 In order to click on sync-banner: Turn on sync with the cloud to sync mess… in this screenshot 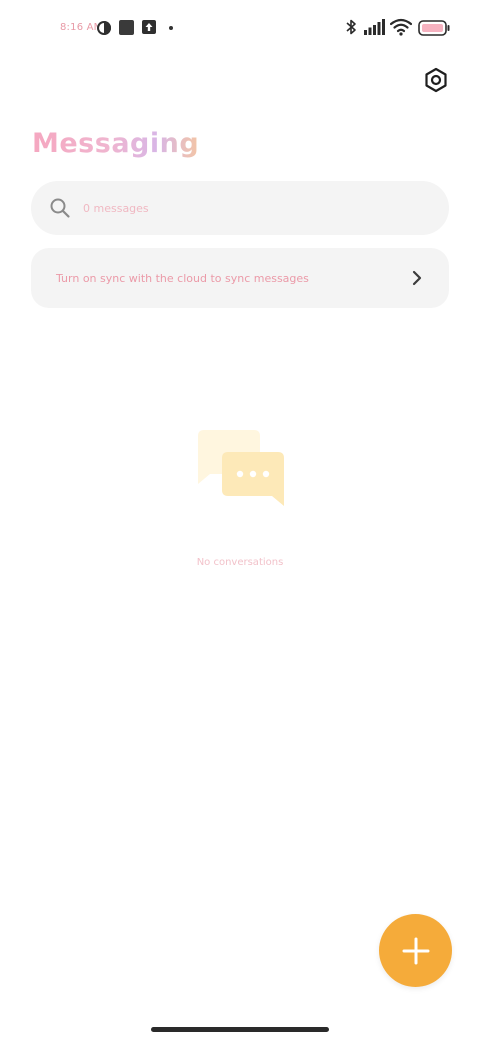, I will do `click(240, 278)`.